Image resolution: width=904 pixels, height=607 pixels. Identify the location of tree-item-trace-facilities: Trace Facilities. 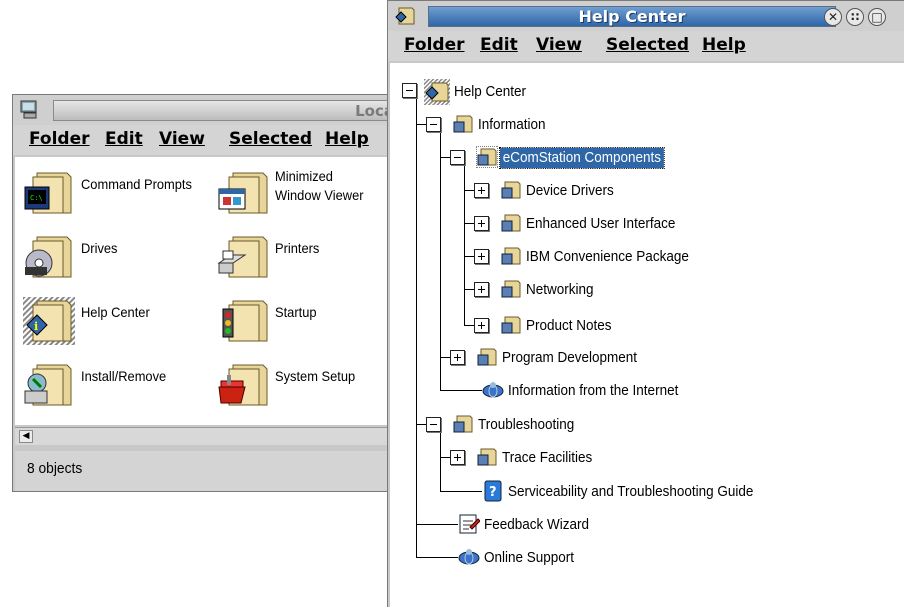
(547, 458).